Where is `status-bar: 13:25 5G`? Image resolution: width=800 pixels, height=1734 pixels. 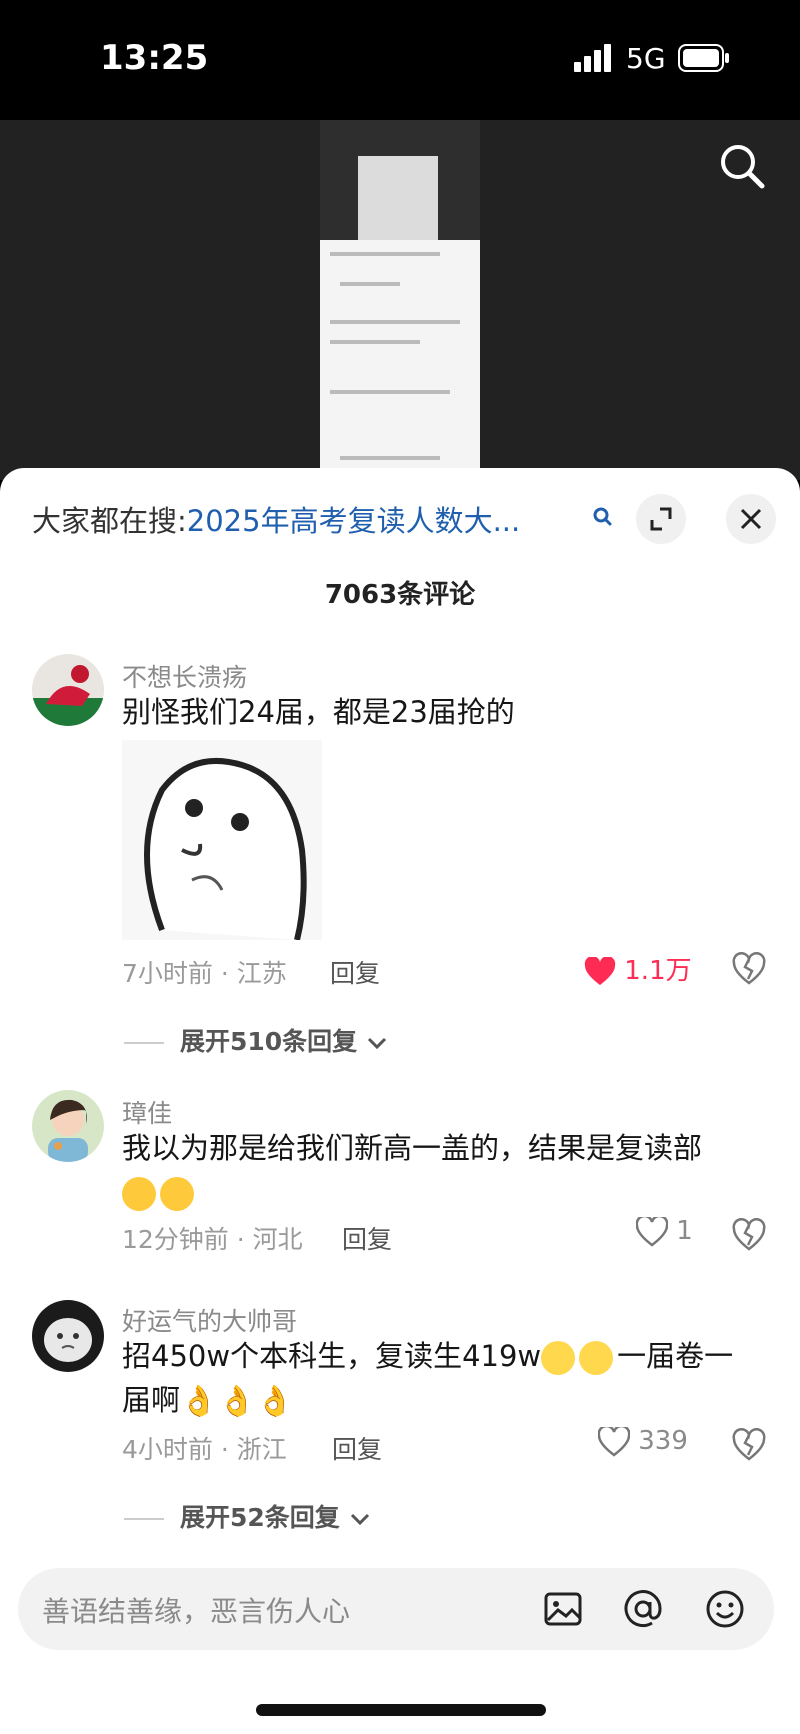 status-bar: 13:25 5G is located at coordinates (400, 60).